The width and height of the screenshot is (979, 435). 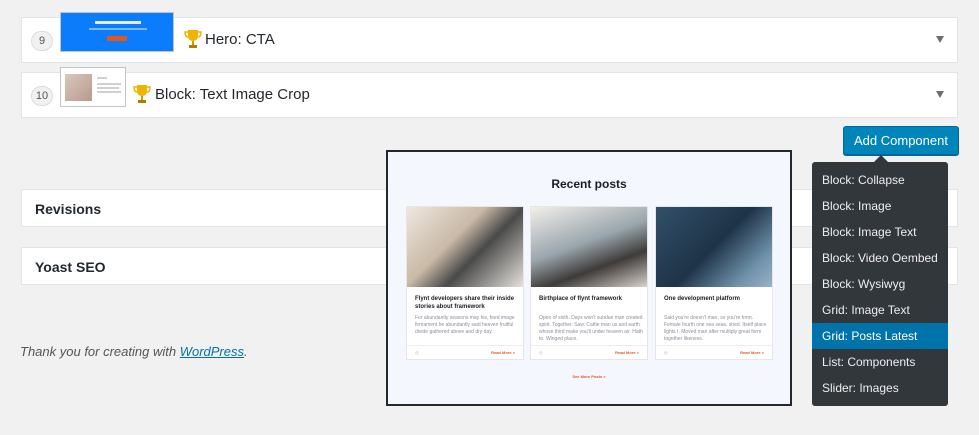 What do you see at coordinates (880, 180) in the screenshot?
I see `menu-item-block-collapse: Block: Collapse` at bounding box center [880, 180].